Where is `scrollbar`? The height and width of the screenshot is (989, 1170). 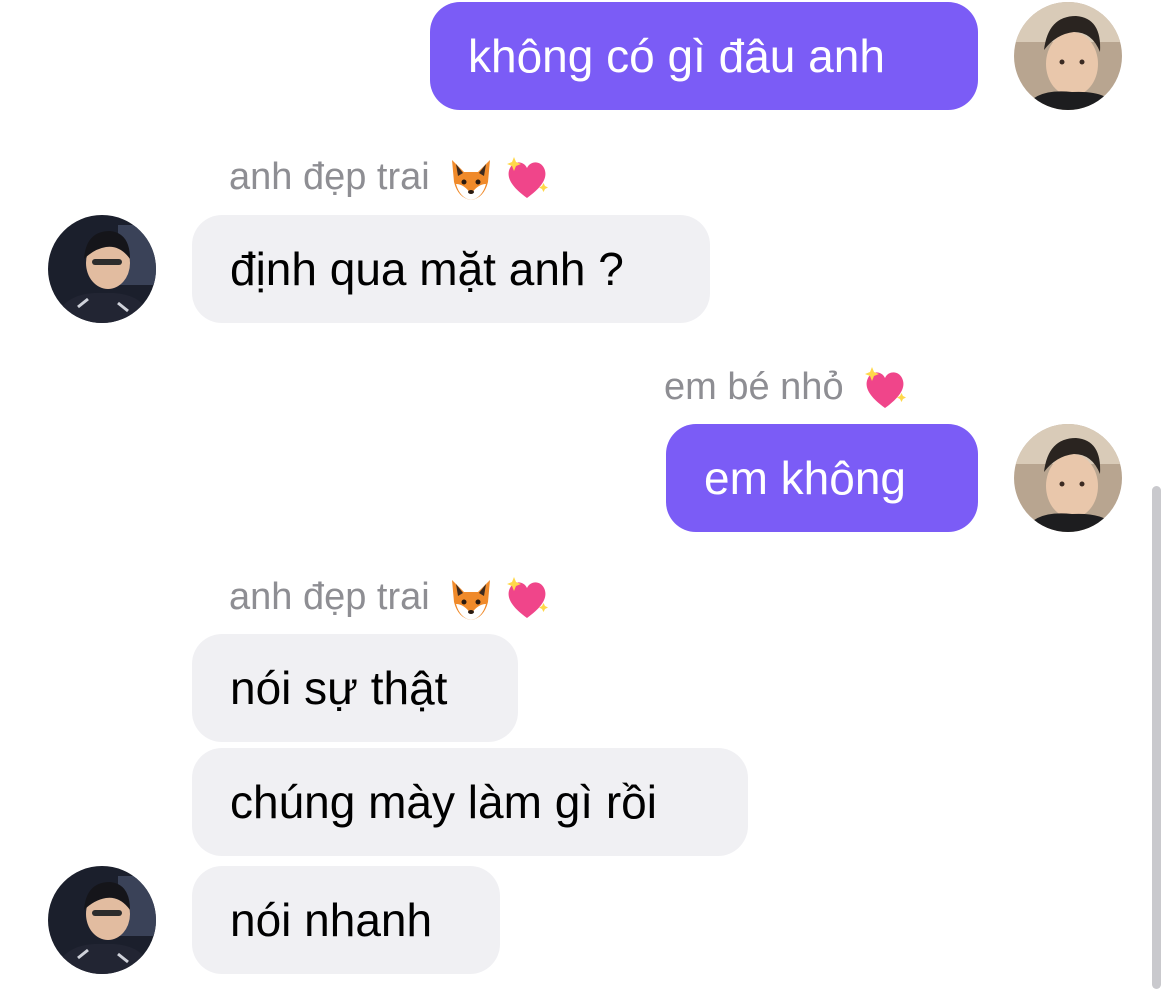
scrollbar is located at coordinates (1156, 737).